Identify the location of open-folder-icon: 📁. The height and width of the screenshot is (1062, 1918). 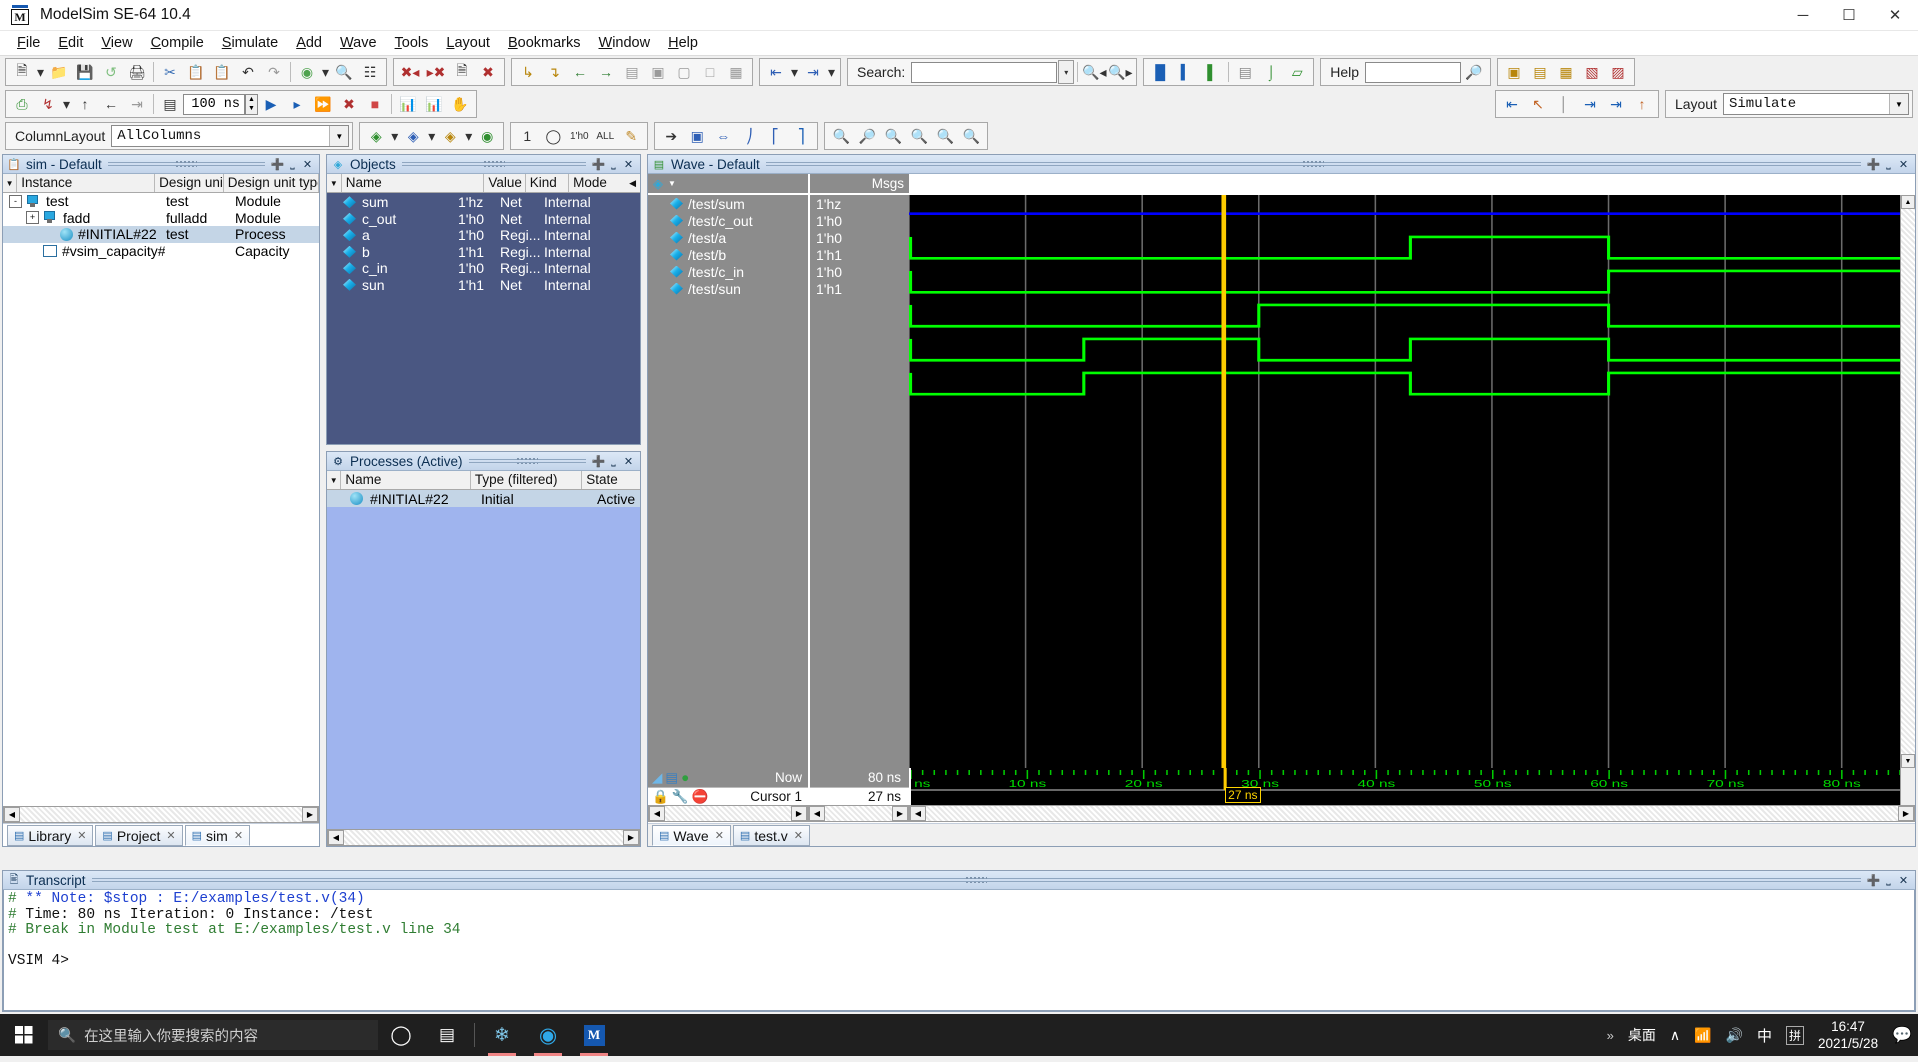
(59, 72).